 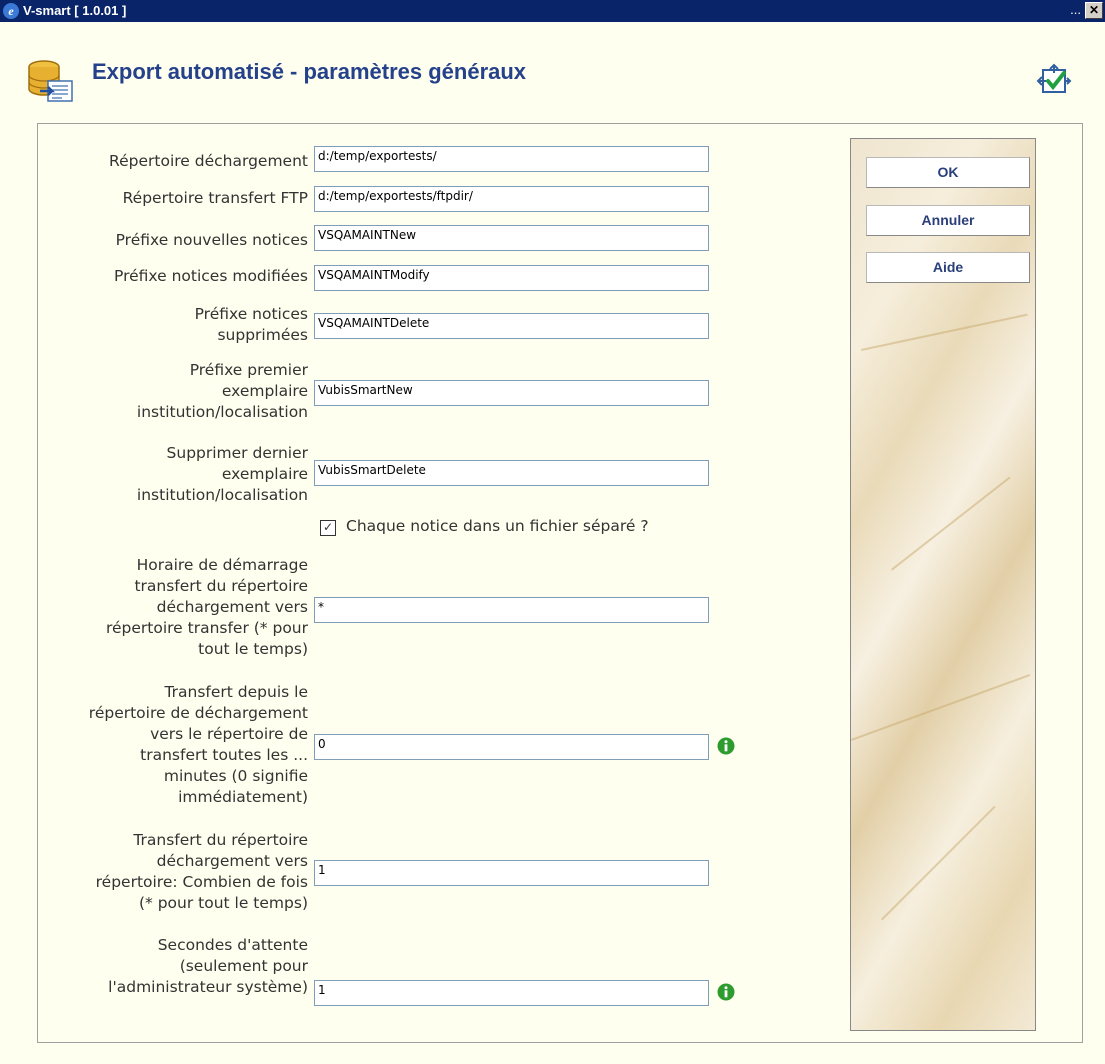 I want to click on download-dir-input: d:/temp/exportests/, so click(x=511, y=159).